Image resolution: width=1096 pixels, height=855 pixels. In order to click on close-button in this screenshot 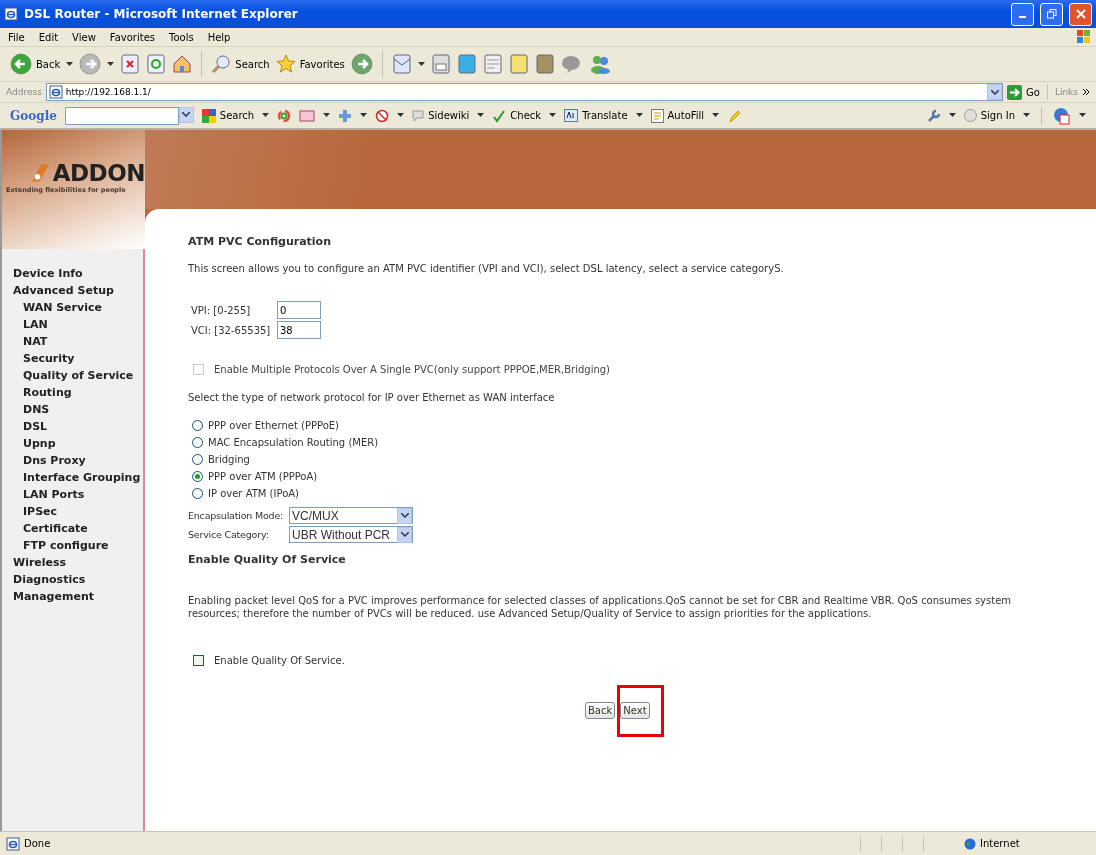, I will do `click(1080, 14)`.